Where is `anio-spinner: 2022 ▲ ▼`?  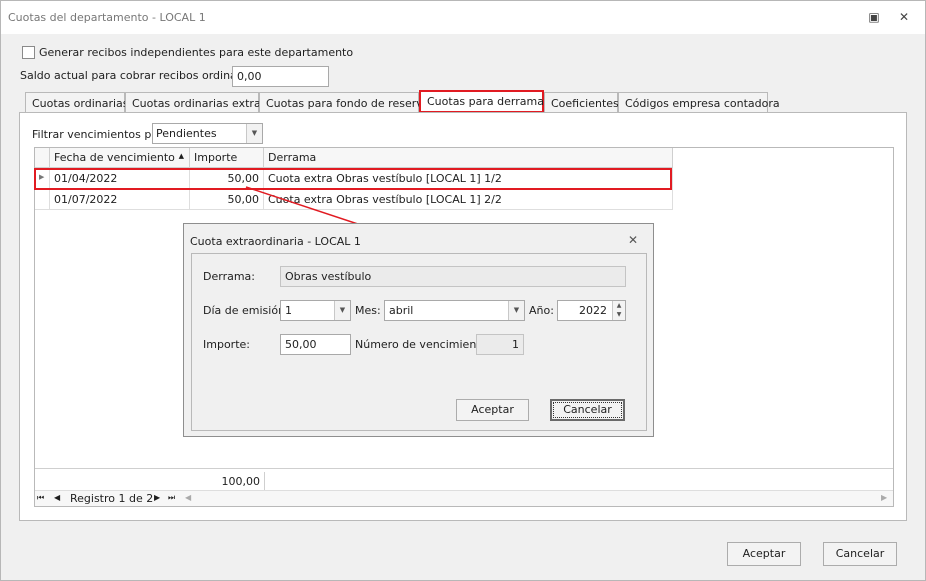
anio-spinner: 2022 ▲ ▼ is located at coordinates (591, 310).